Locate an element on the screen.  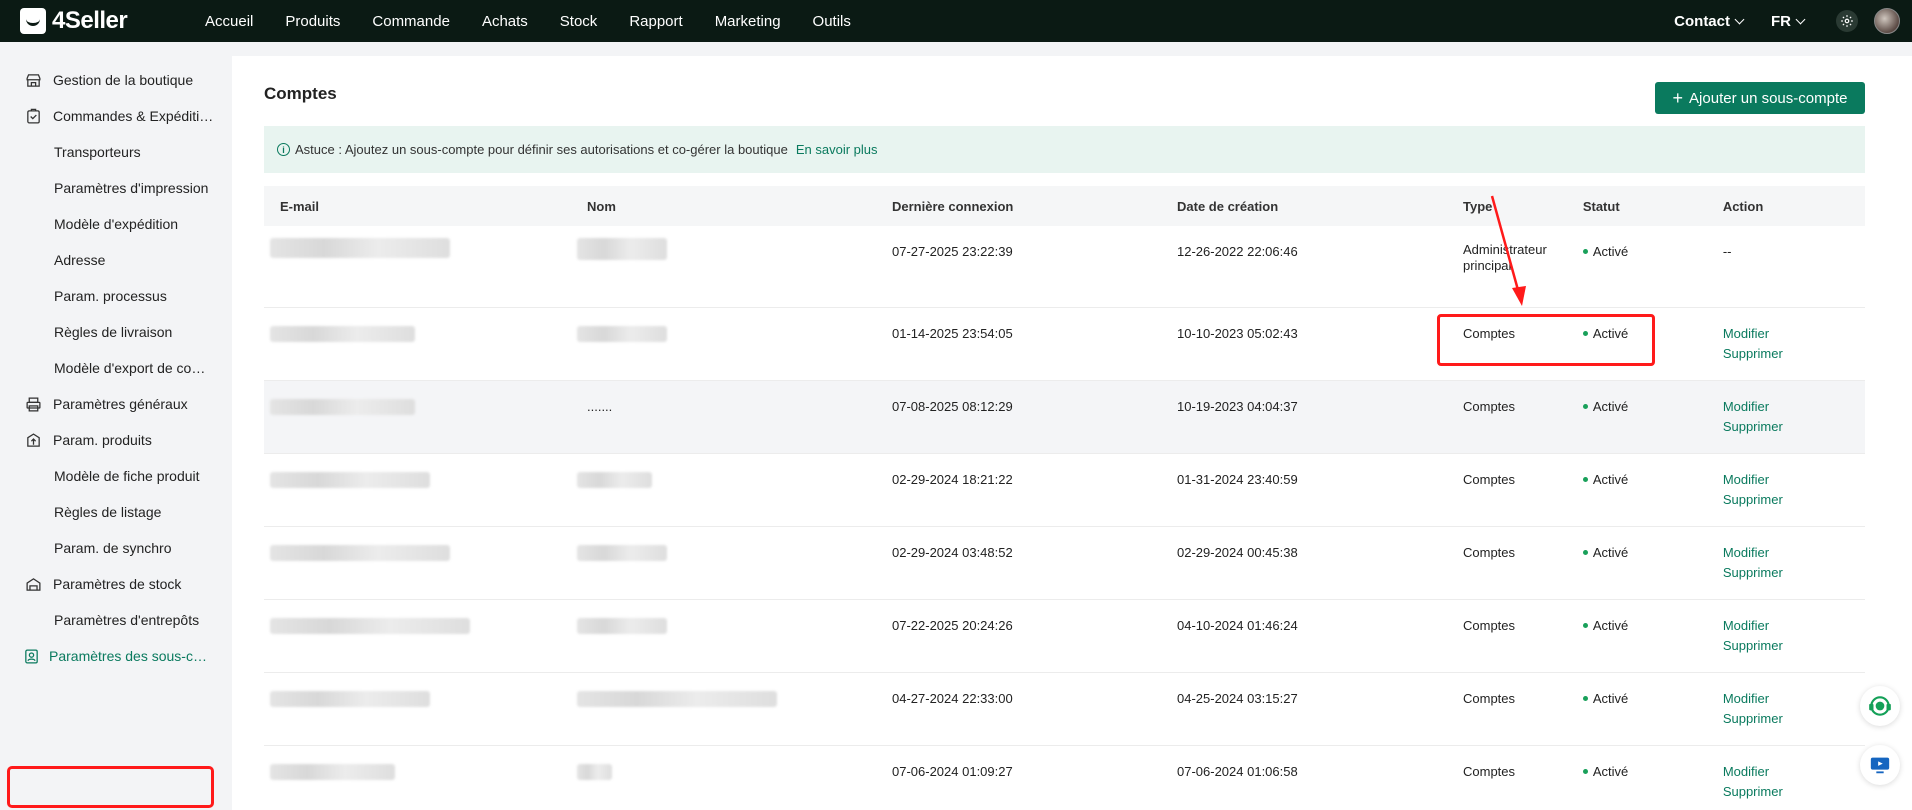
plus-icon: + is located at coordinates (1678, 98).